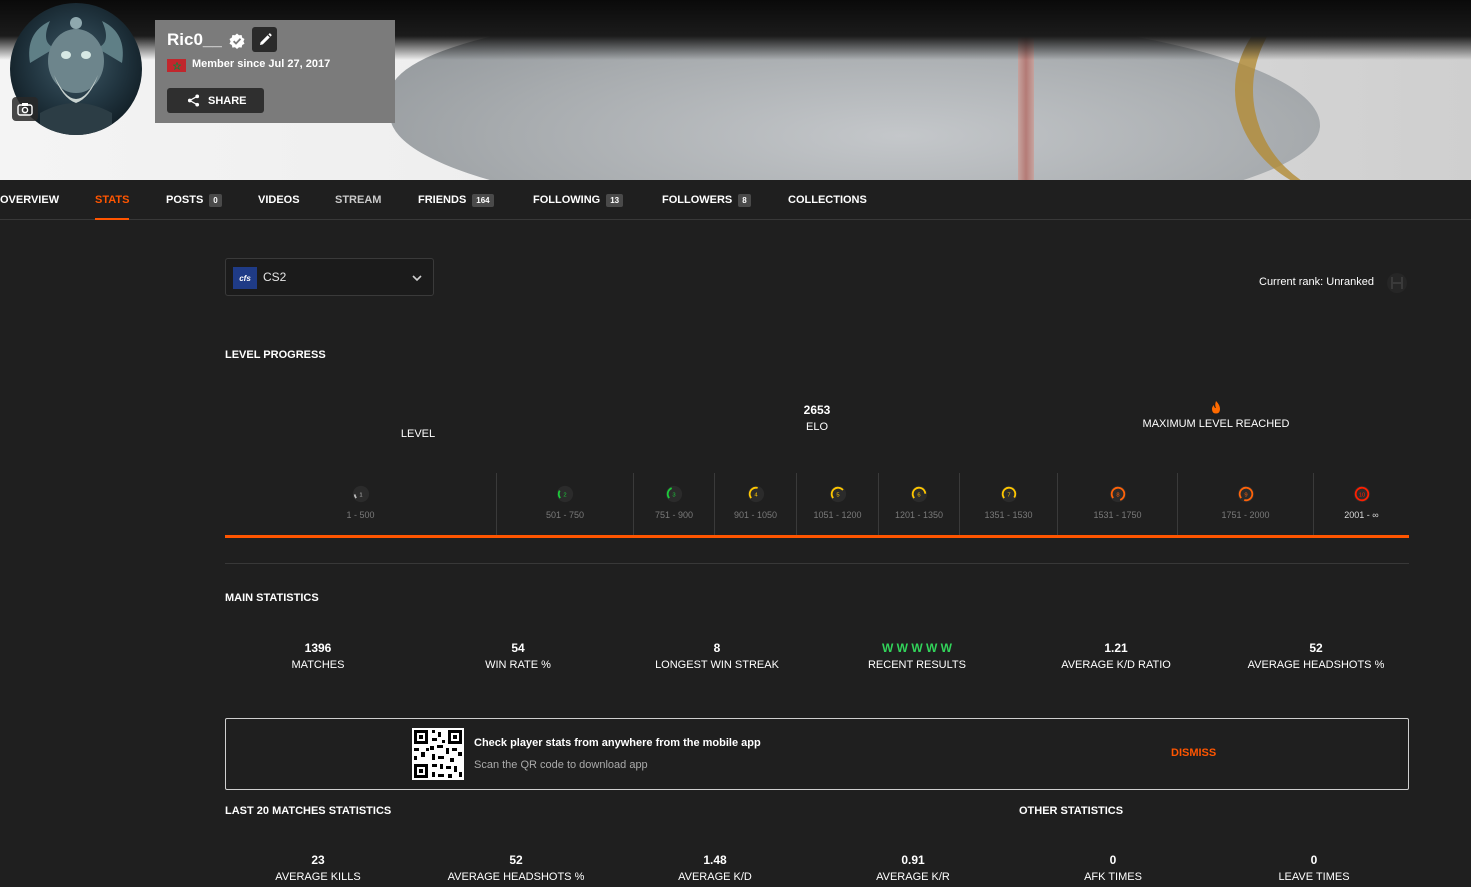  What do you see at coordinates (1008, 515) in the screenshot?
I see `level-range-label: 1351 - 1530` at bounding box center [1008, 515].